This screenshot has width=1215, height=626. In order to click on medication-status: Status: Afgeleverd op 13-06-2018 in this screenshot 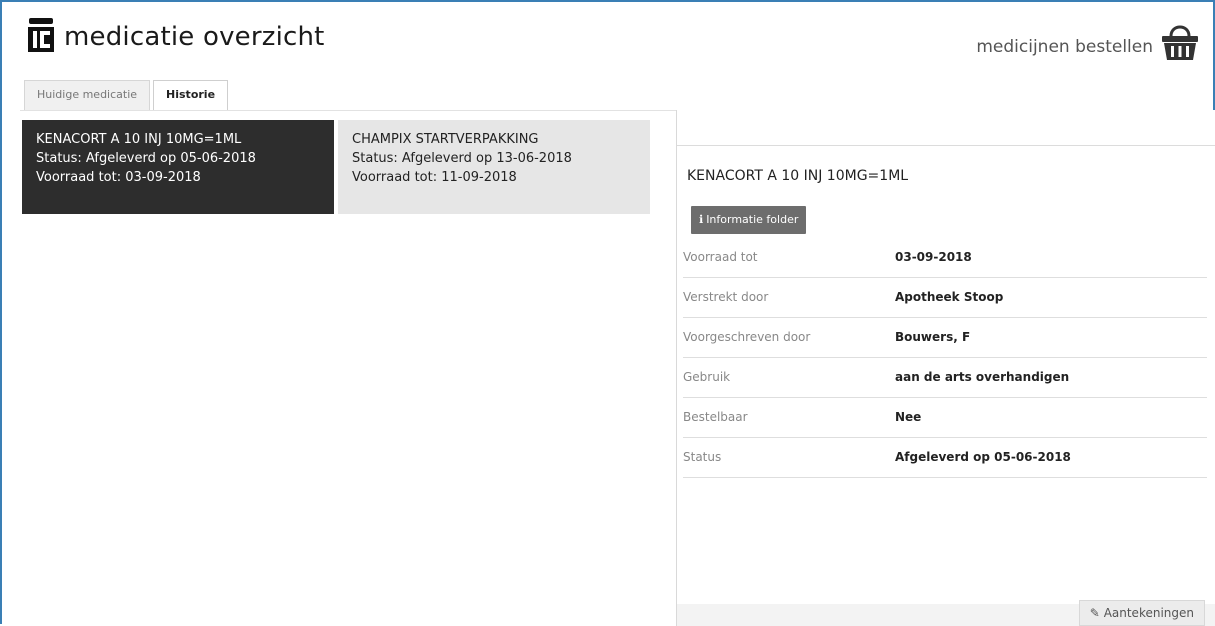, I will do `click(462, 158)`.